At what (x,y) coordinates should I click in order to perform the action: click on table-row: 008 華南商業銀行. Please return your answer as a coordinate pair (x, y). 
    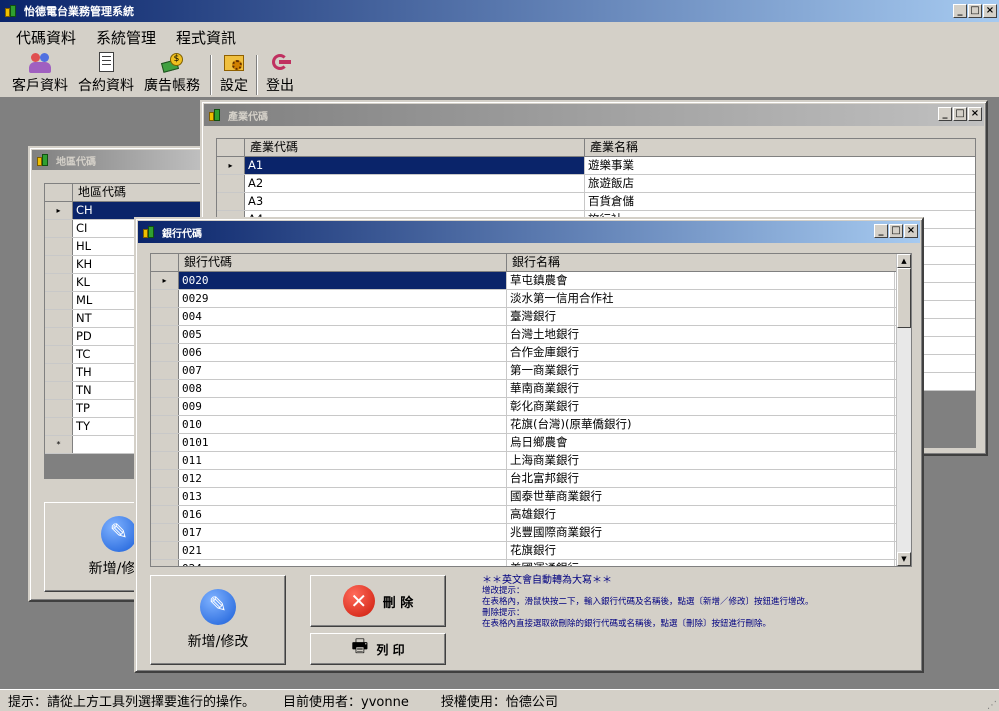
    Looking at the image, I should click on (531, 389).